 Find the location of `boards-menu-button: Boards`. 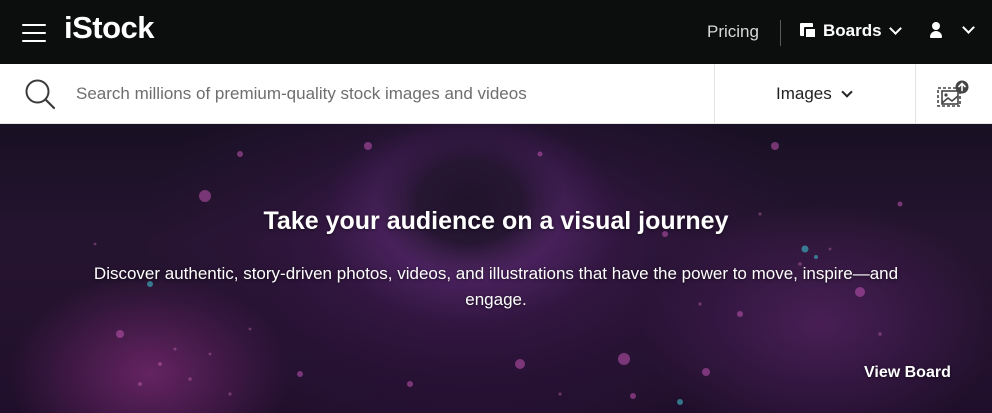

boards-menu-button: Boards is located at coordinates (851, 31).